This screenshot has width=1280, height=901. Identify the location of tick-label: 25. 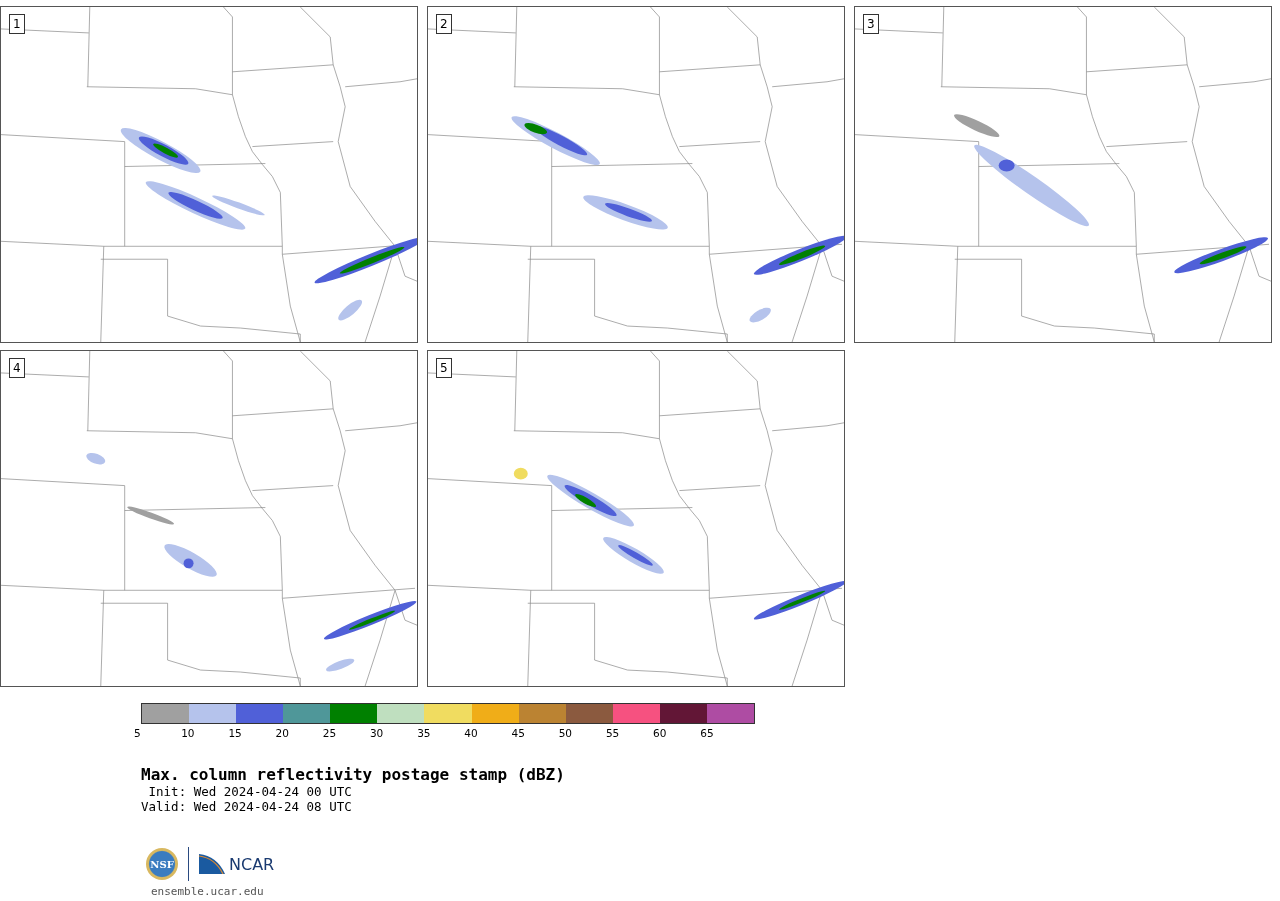
(330, 733).